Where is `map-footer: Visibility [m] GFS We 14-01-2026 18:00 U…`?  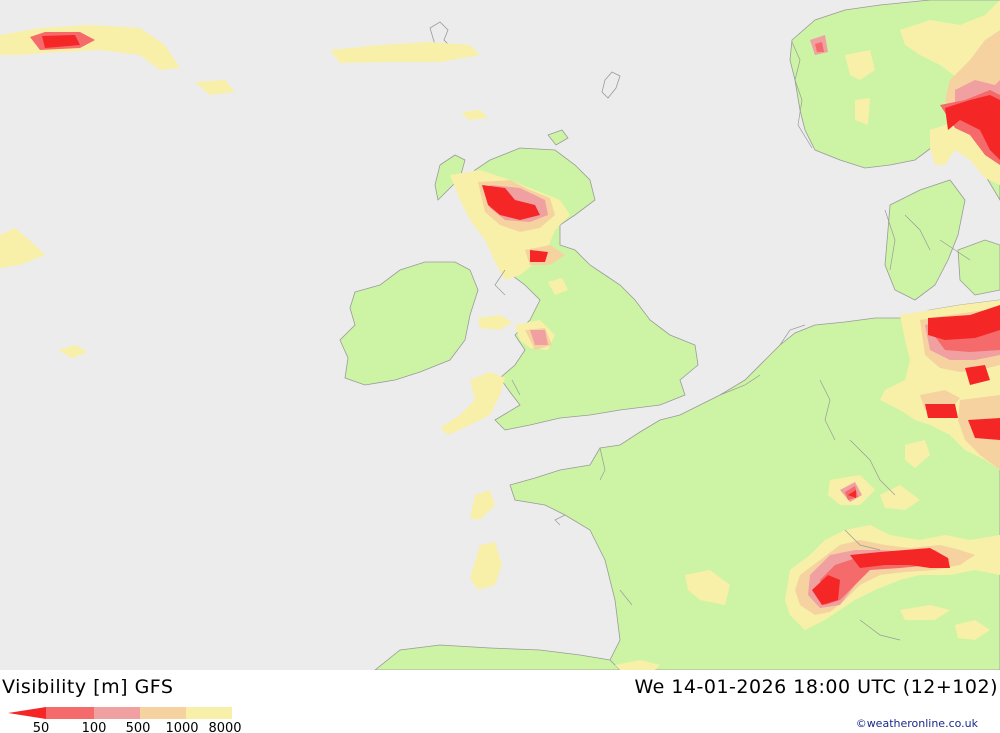
map-footer: Visibility [m] GFS We 14-01-2026 18:00 U… is located at coordinates (500, 701).